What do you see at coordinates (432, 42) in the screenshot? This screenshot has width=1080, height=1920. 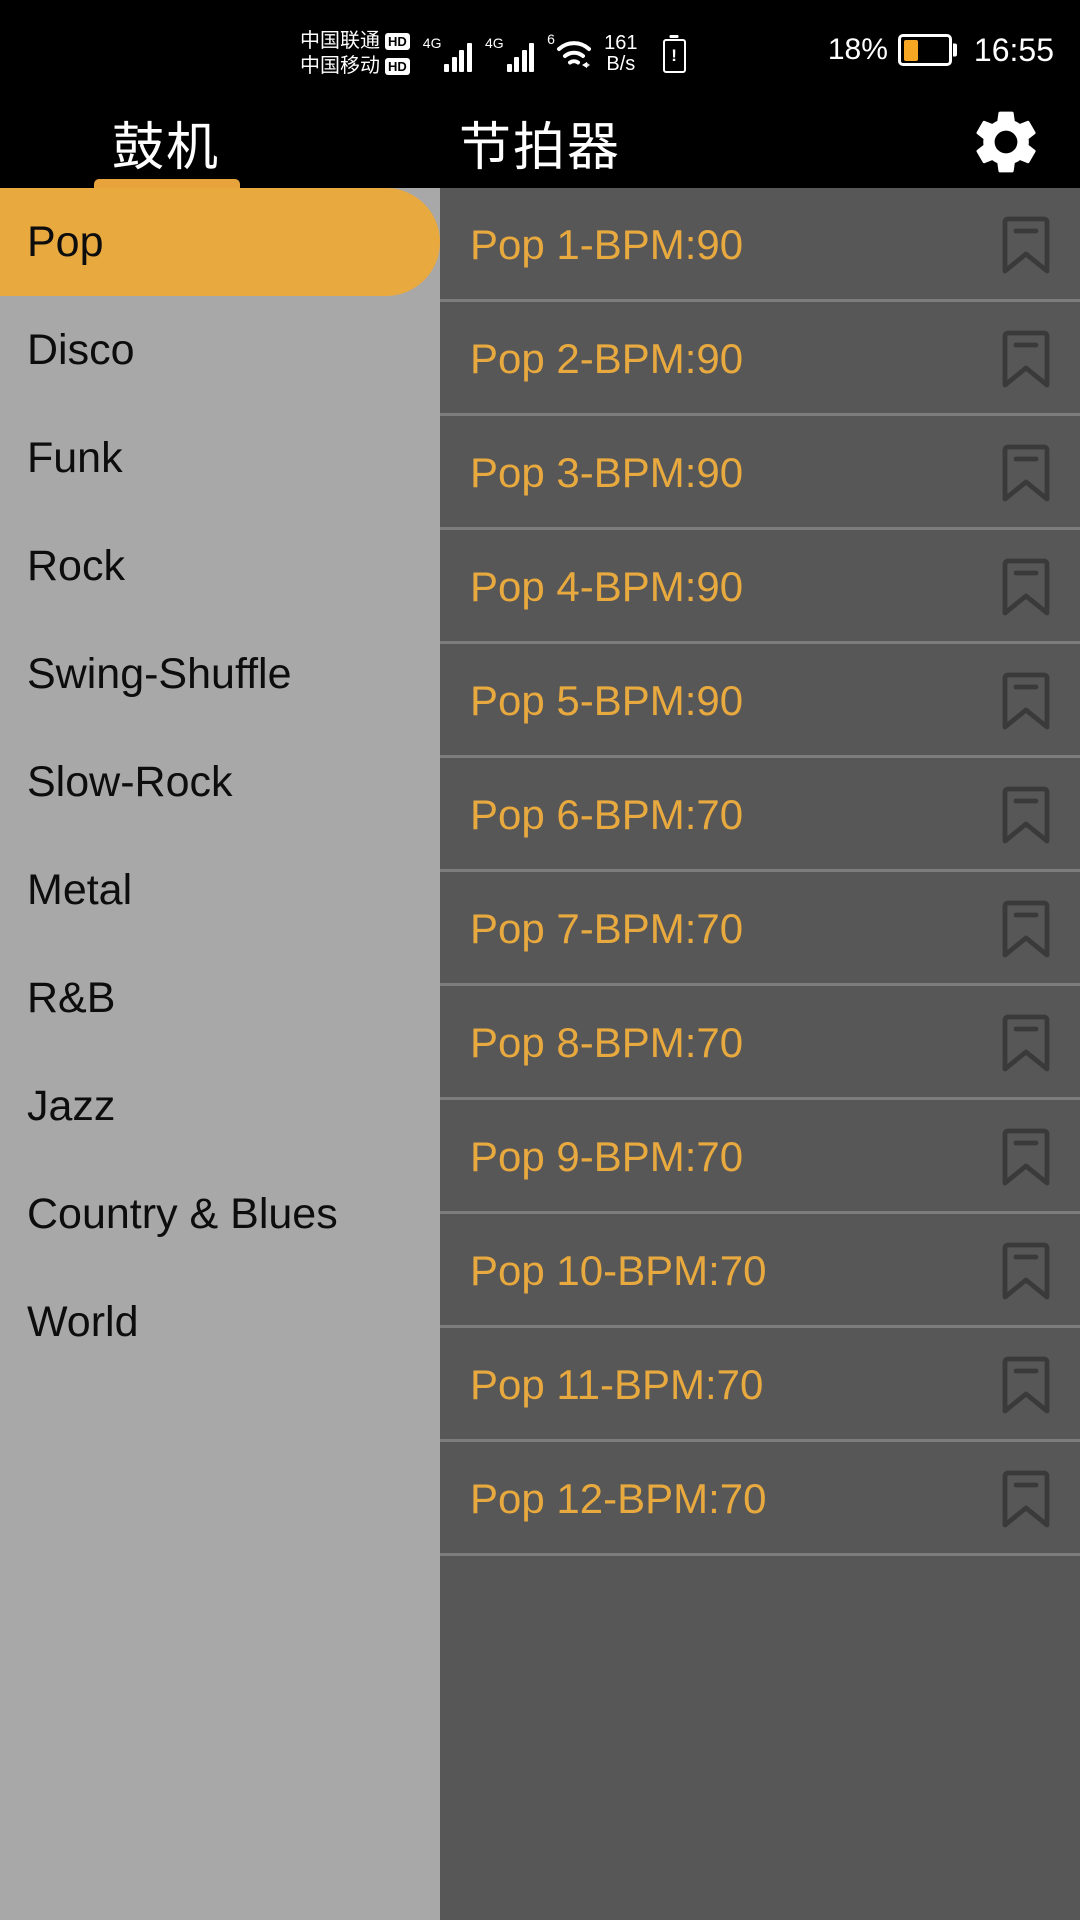 I see `network-type-label-1: 4G` at bounding box center [432, 42].